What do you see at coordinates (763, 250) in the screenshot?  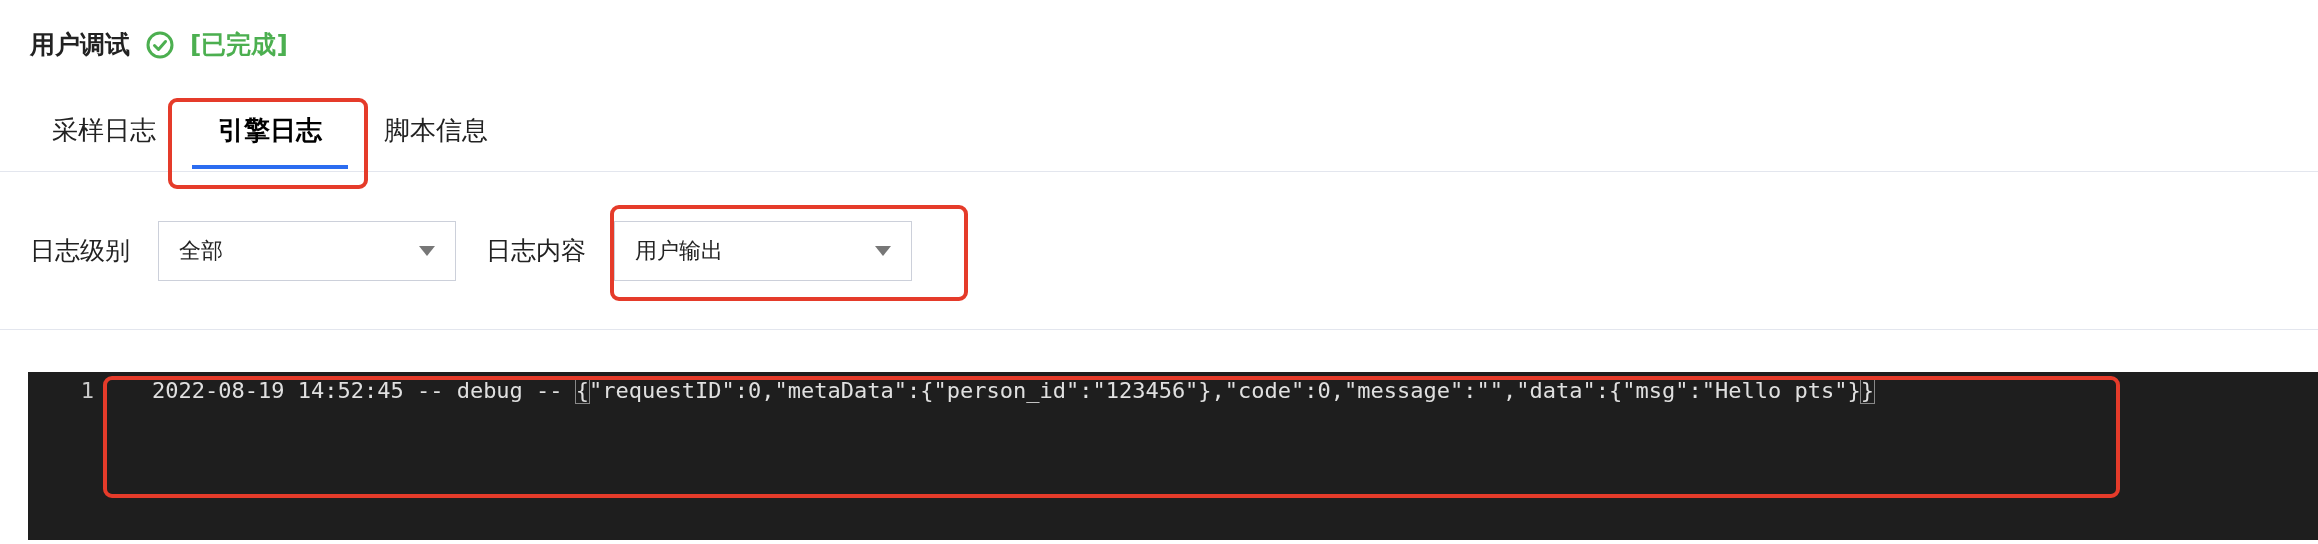 I see `dropdown: 用户输出` at bounding box center [763, 250].